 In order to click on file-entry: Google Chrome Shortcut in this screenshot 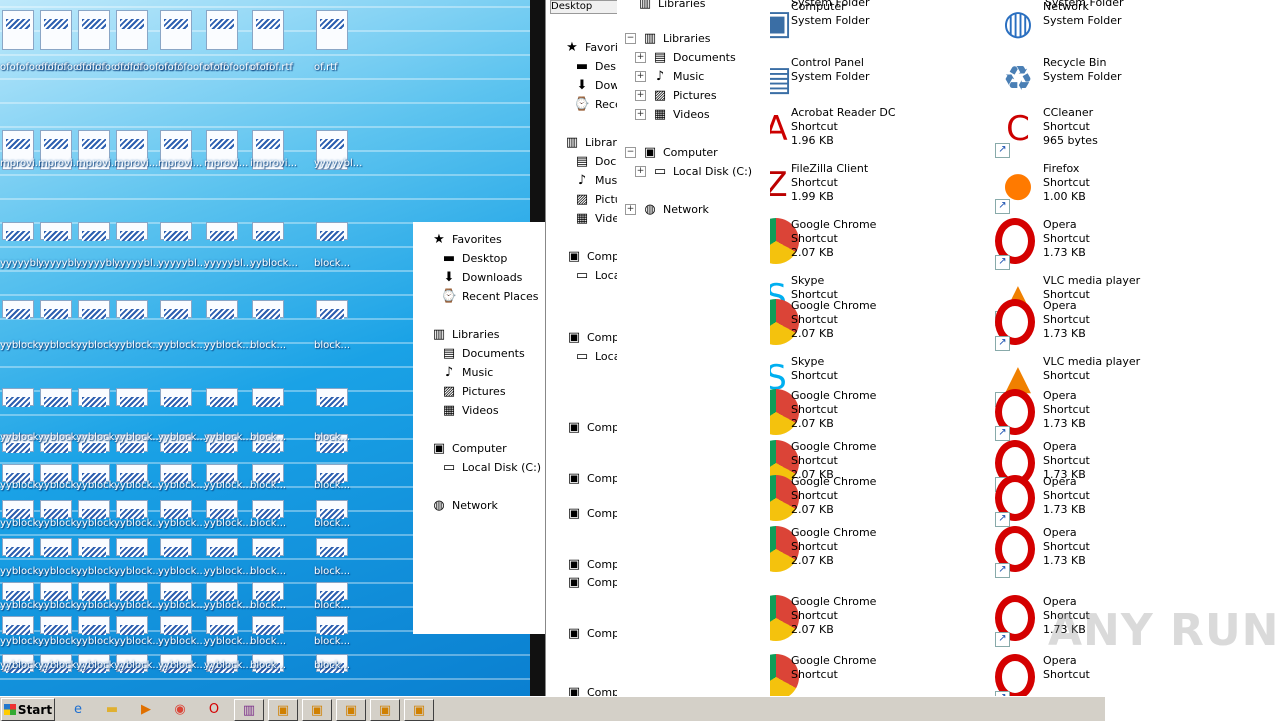, I will do `click(881, 675)`.